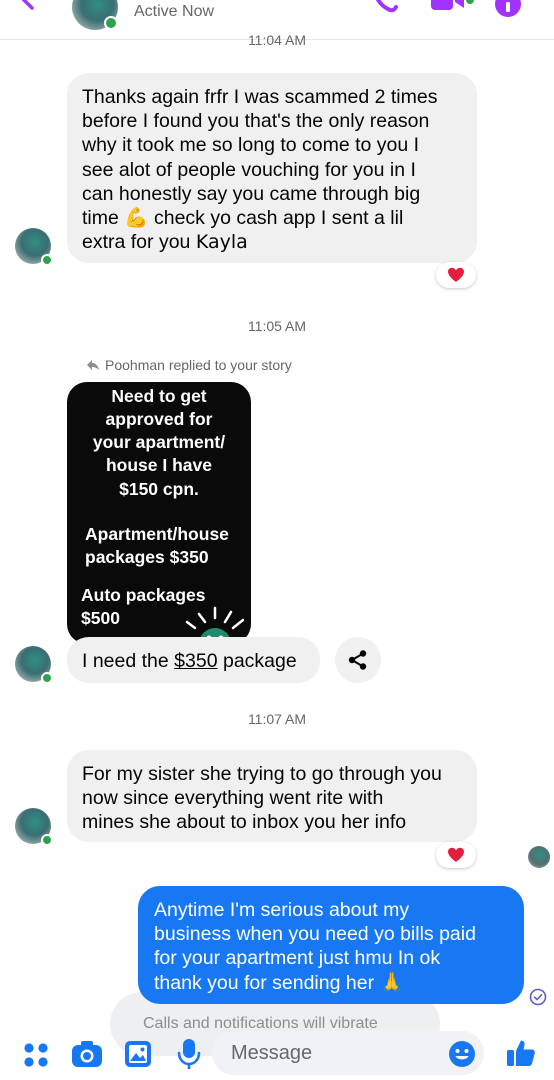  Describe the element at coordinates (521, 1053) in the screenshot. I see `like-icon` at that location.